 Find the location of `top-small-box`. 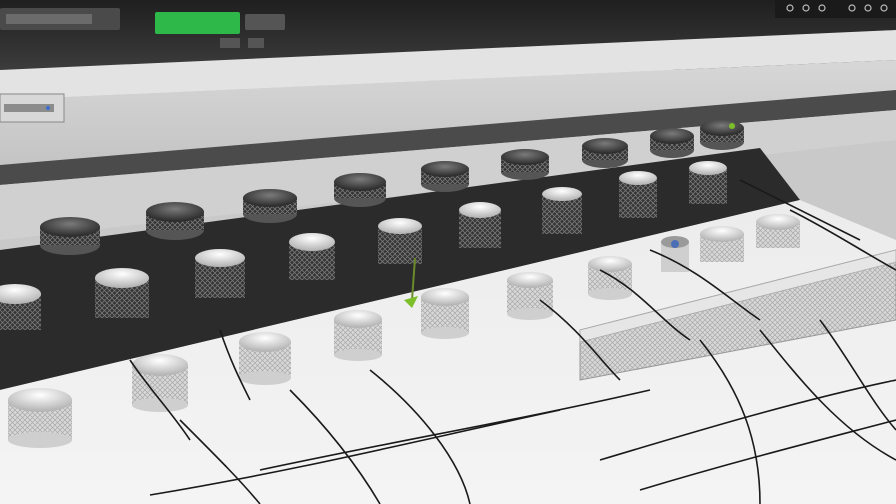

top-small-box is located at coordinates (230, 43).